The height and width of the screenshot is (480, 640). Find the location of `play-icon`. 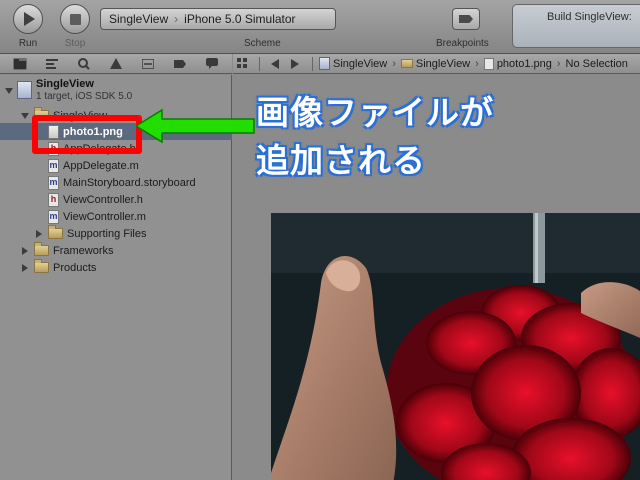

play-icon is located at coordinates (28, 19).